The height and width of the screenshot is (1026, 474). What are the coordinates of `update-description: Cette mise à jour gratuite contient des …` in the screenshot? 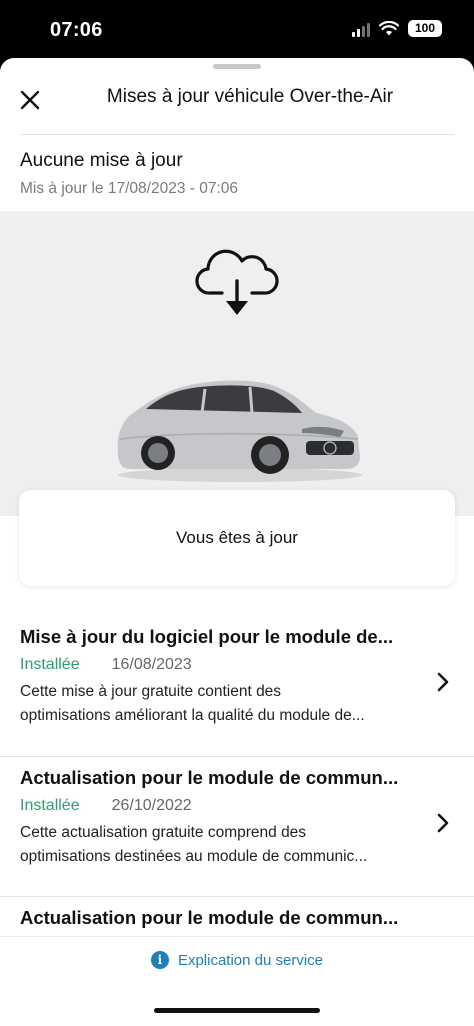 It's located at (218, 704).